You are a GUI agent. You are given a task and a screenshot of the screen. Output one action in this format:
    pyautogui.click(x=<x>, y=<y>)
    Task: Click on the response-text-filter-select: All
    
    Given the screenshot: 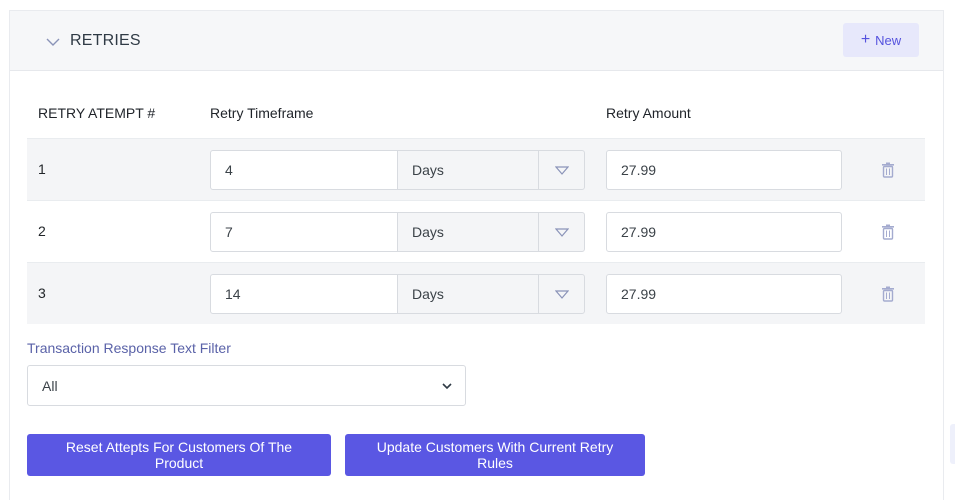 What is the action you would take?
    pyautogui.click(x=246, y=385)
    